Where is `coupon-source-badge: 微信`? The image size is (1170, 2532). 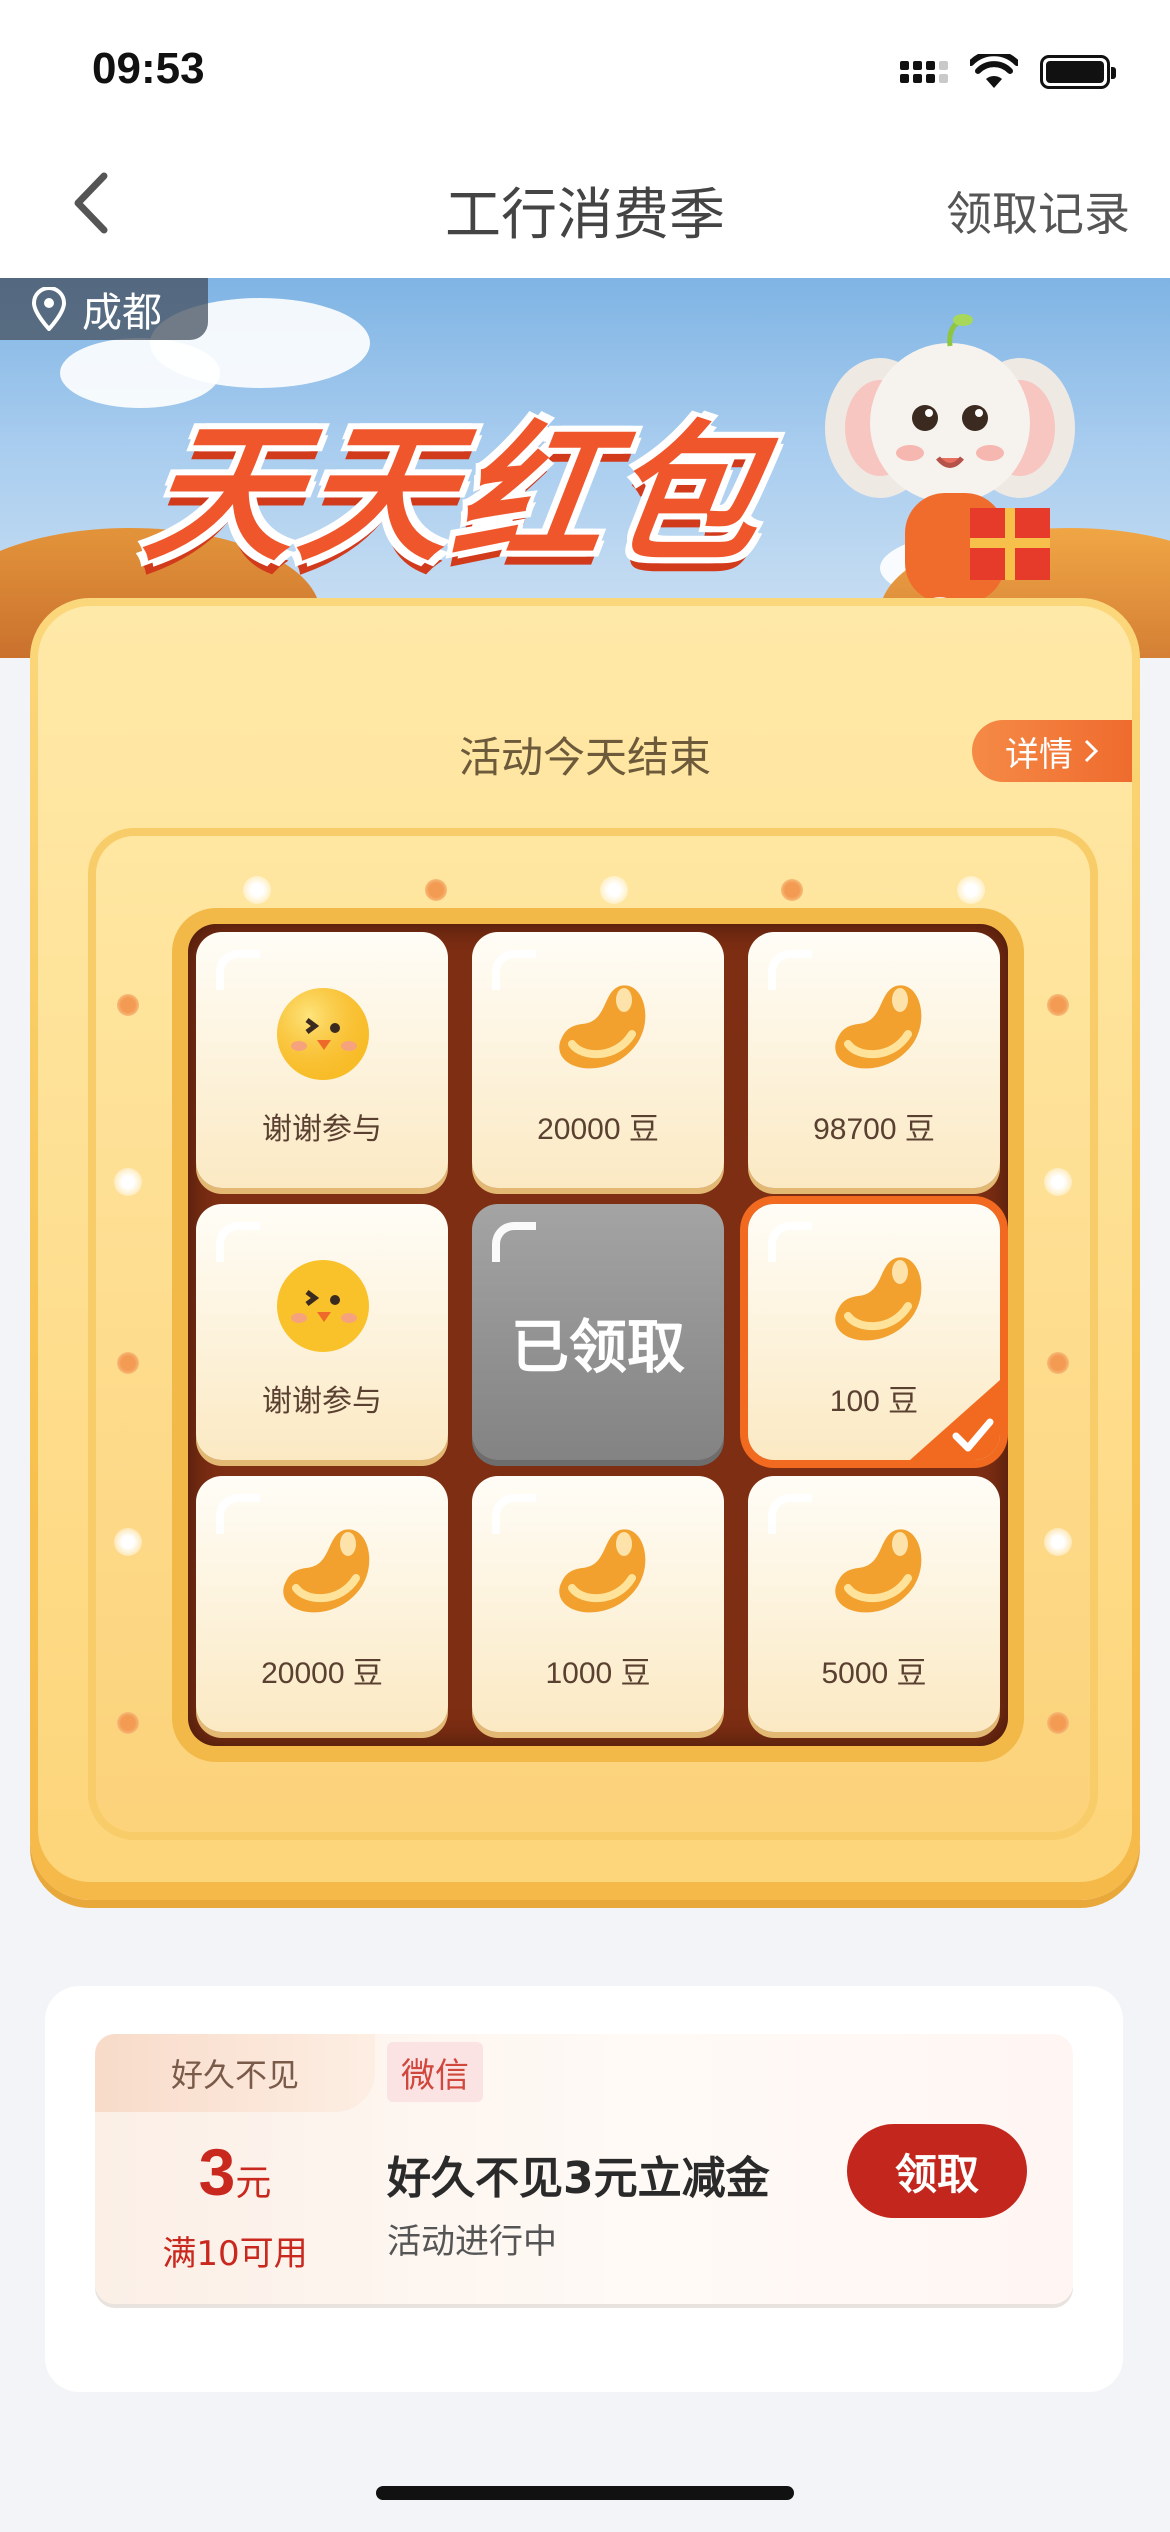 coupon-source-badge: 微信 is located at coordinates (435, 2072).